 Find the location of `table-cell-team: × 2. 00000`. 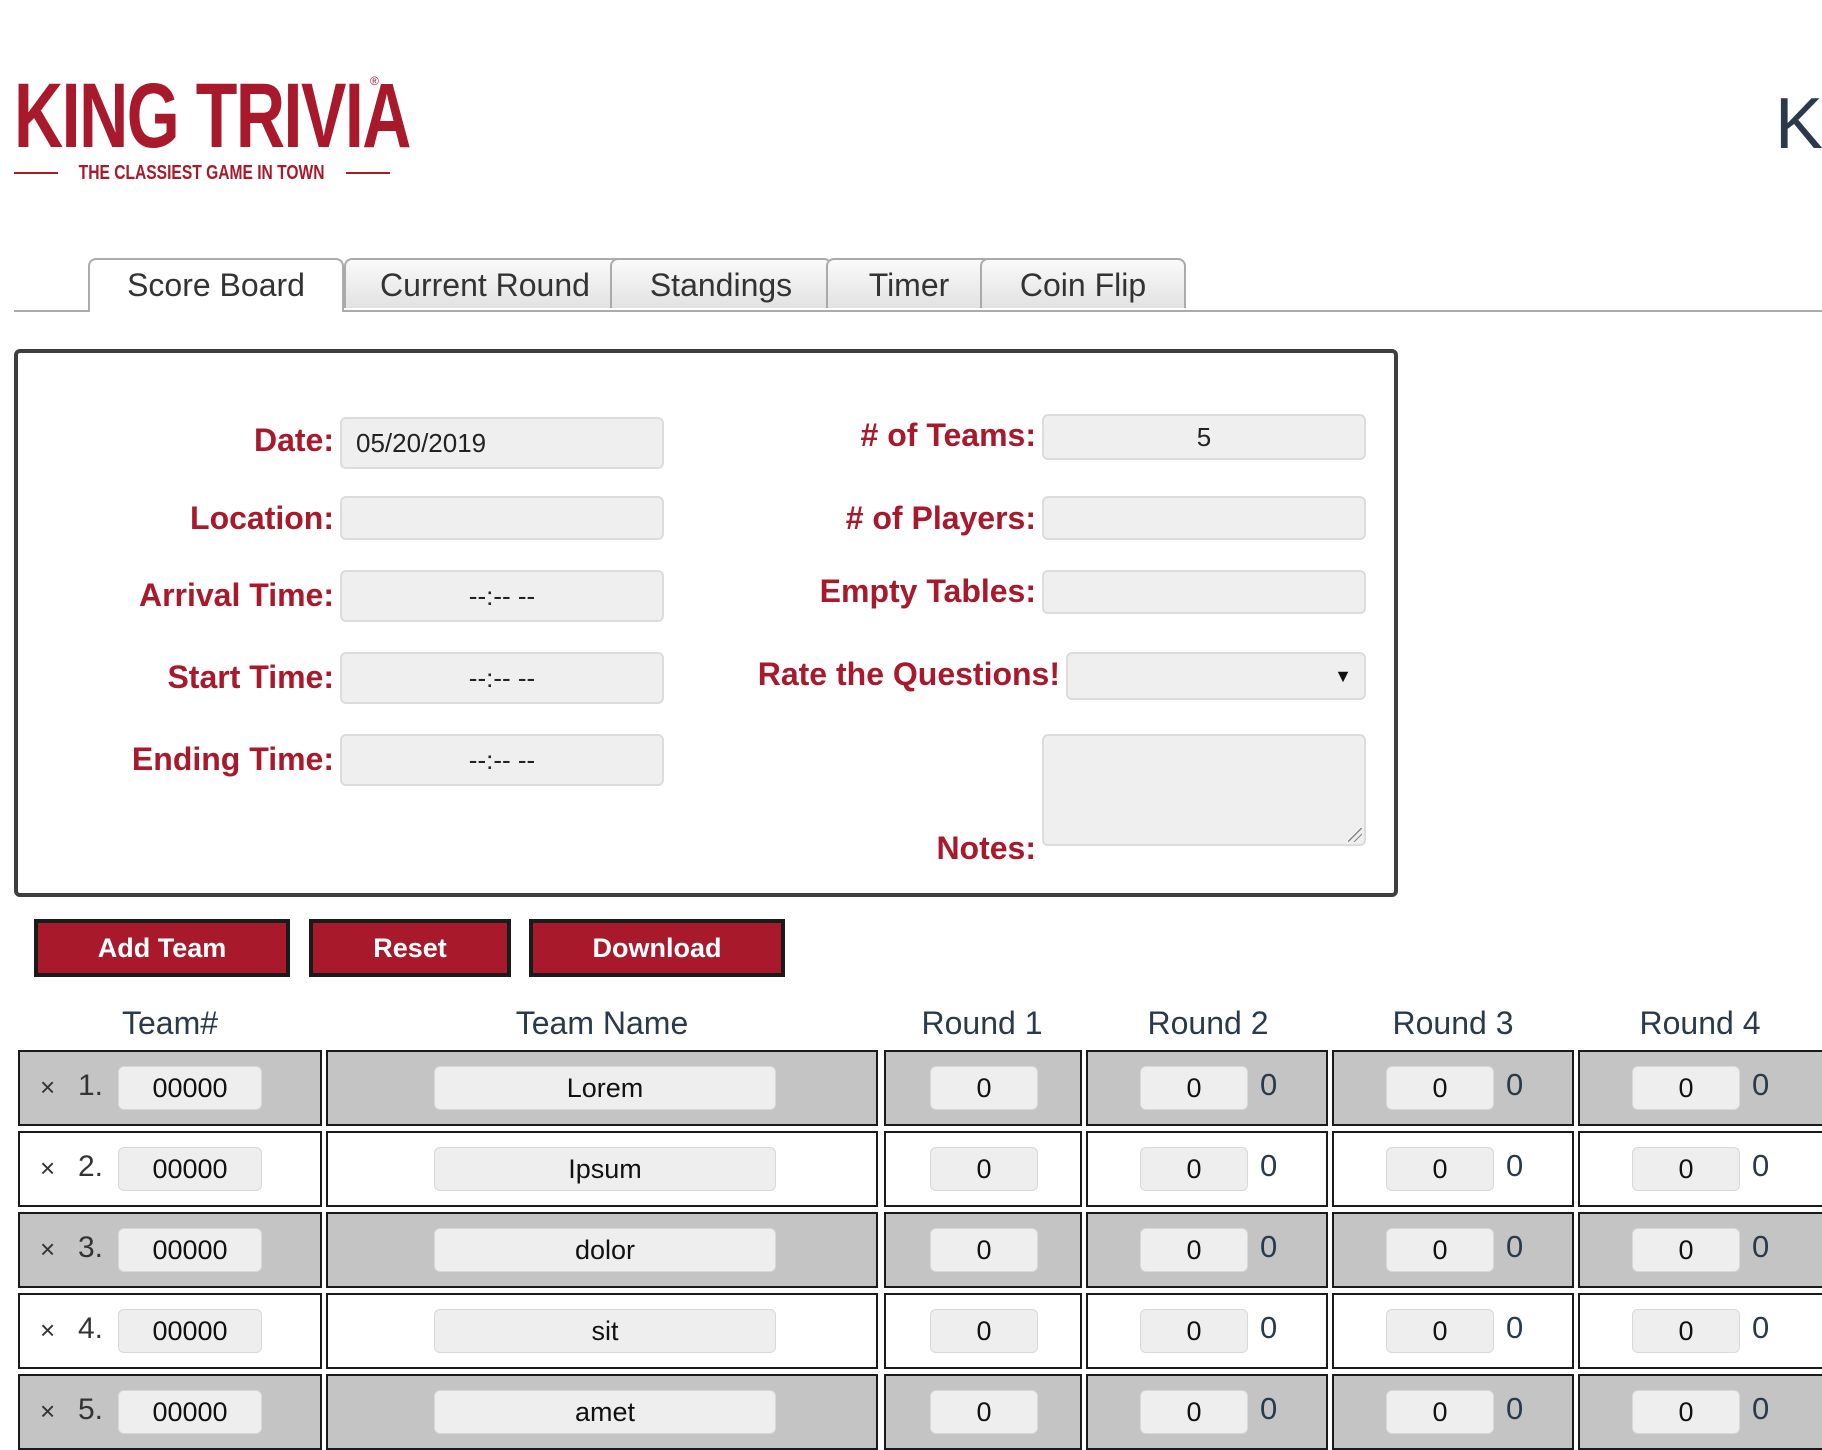

table-cell-team: × 2. 00000 is located at coordinates (170, 1169).